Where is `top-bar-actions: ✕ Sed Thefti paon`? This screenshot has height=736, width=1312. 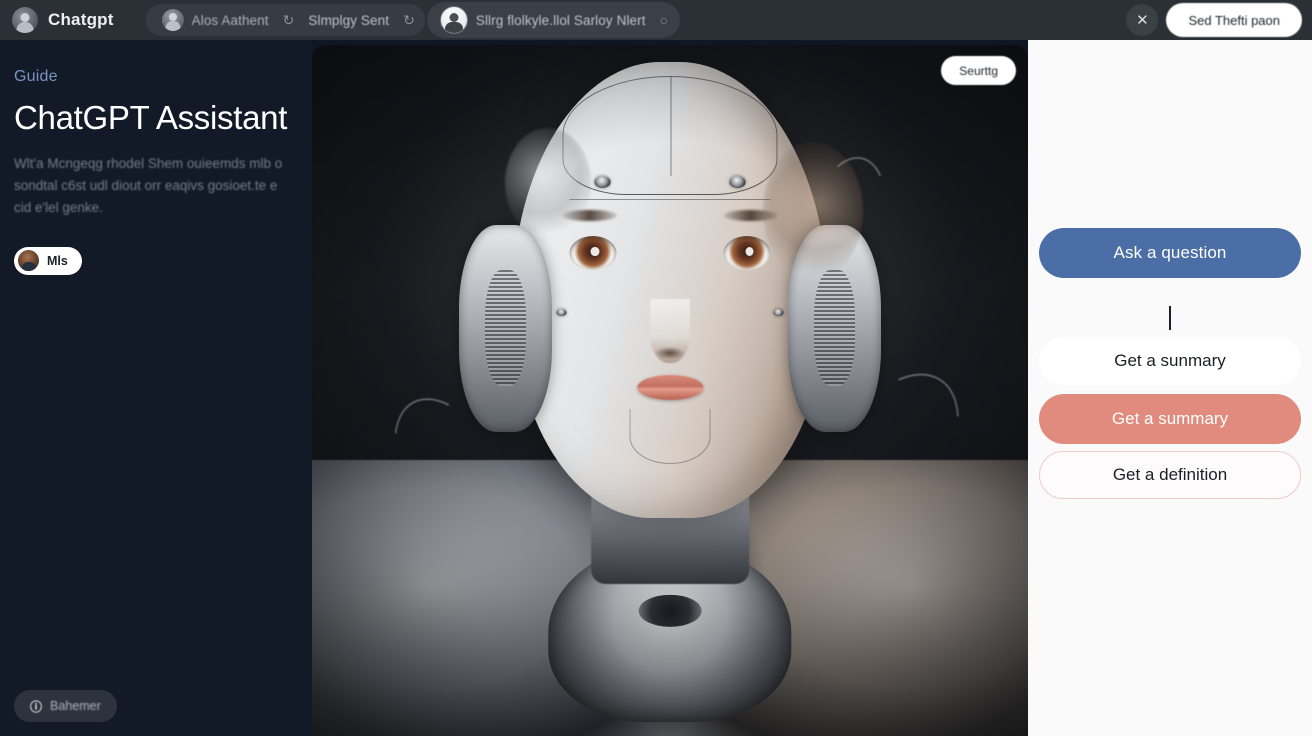 top-bar-actions: ✕ Sed Thefti paon is located at coordinates (1215, 20).